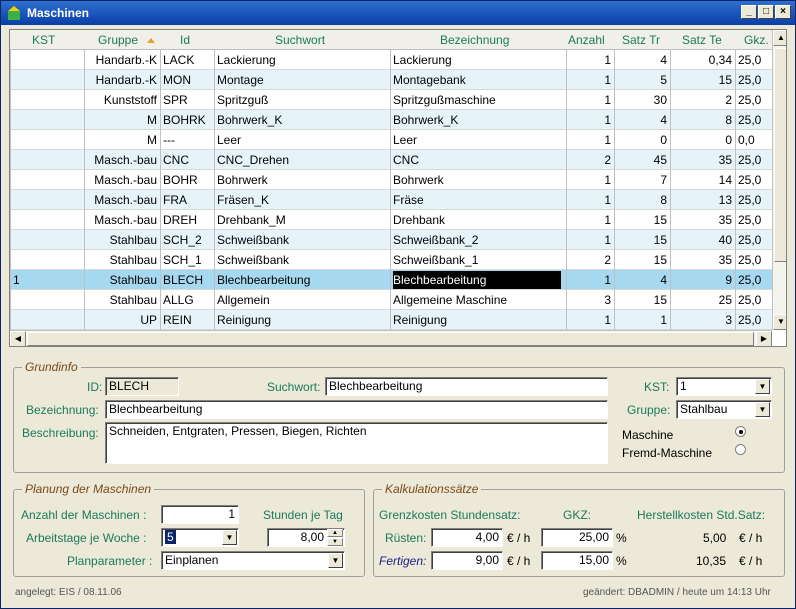 The image size is (796, 609). What do you see at coordinates (302, 260) in the screenshot?
I see `table-cell: Schweißbank` at bounding box center [302, 260].